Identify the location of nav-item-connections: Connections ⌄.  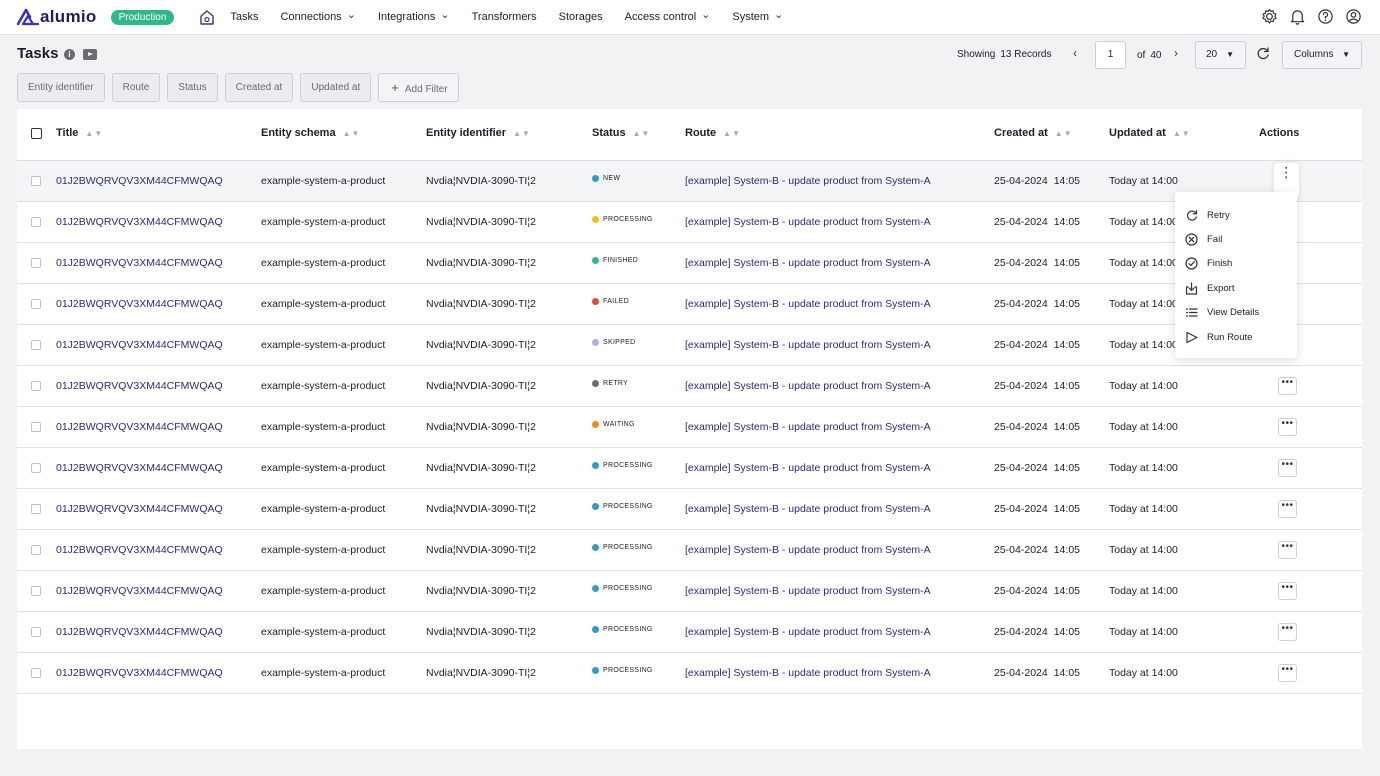
(318, 16).